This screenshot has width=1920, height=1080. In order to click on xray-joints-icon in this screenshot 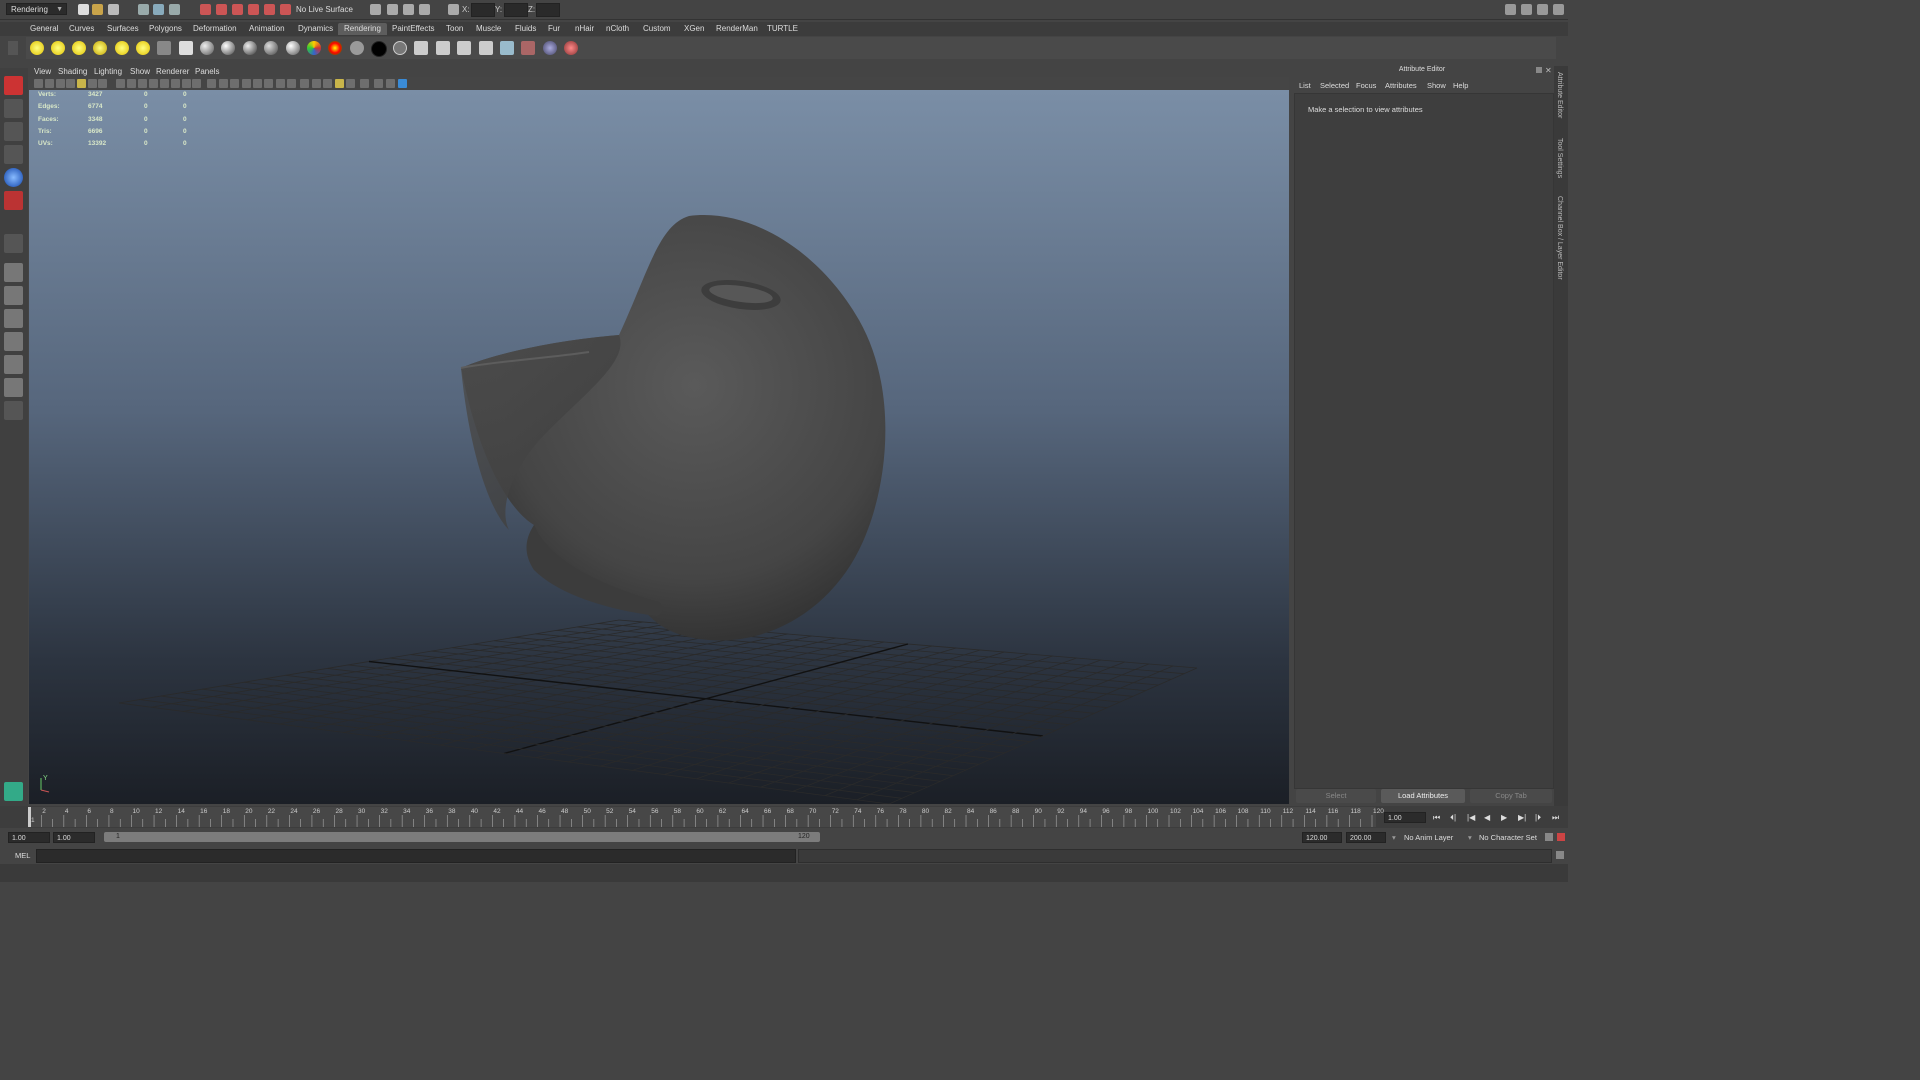, I will do `click(339, 83)`.